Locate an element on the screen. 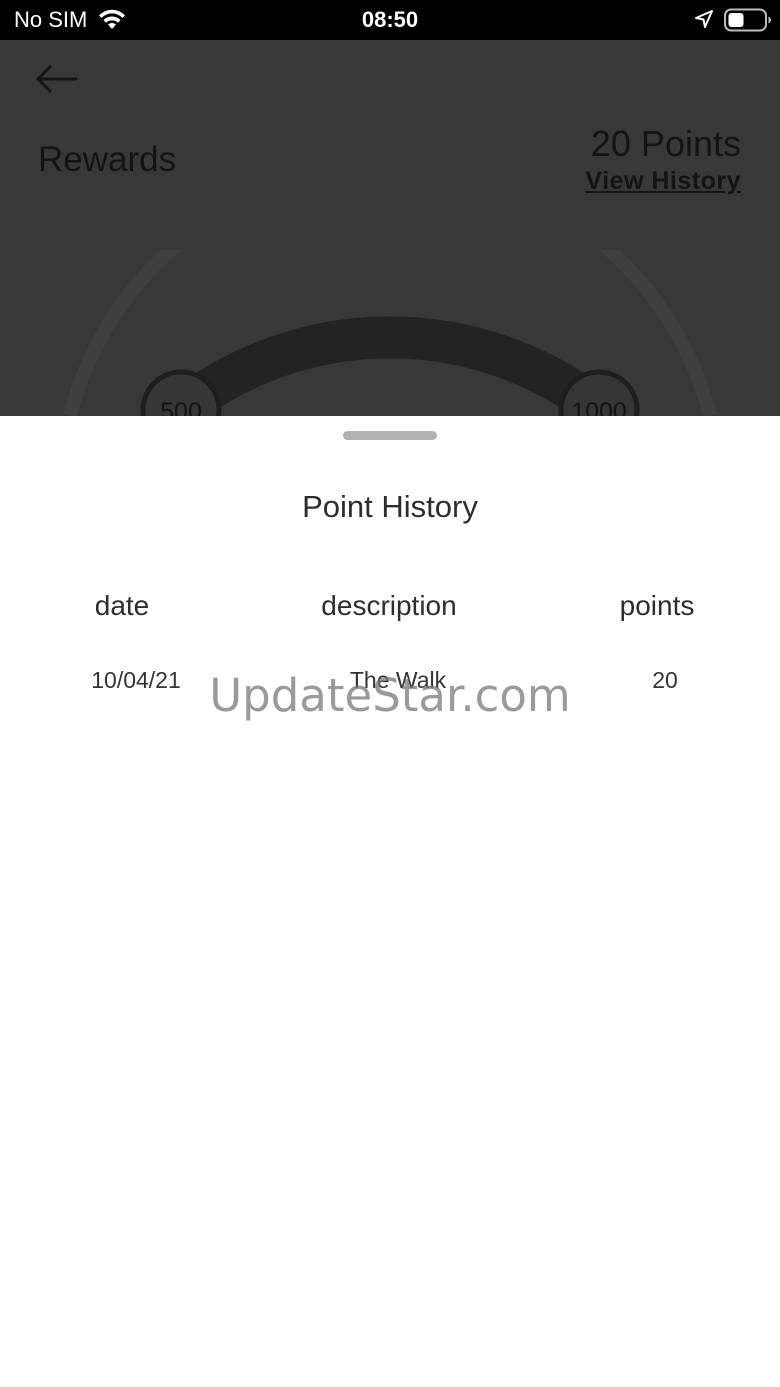  sheet-grabber-handle is located at coordinates (390, 435).